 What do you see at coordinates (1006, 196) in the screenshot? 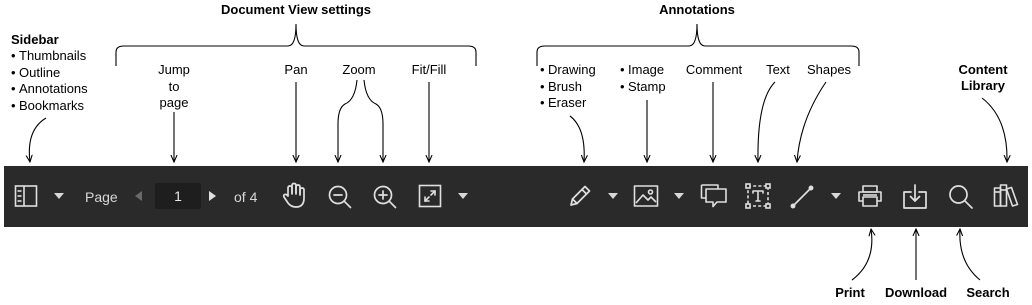
I see `content-library-icon` at bounding box center [1006, 196].